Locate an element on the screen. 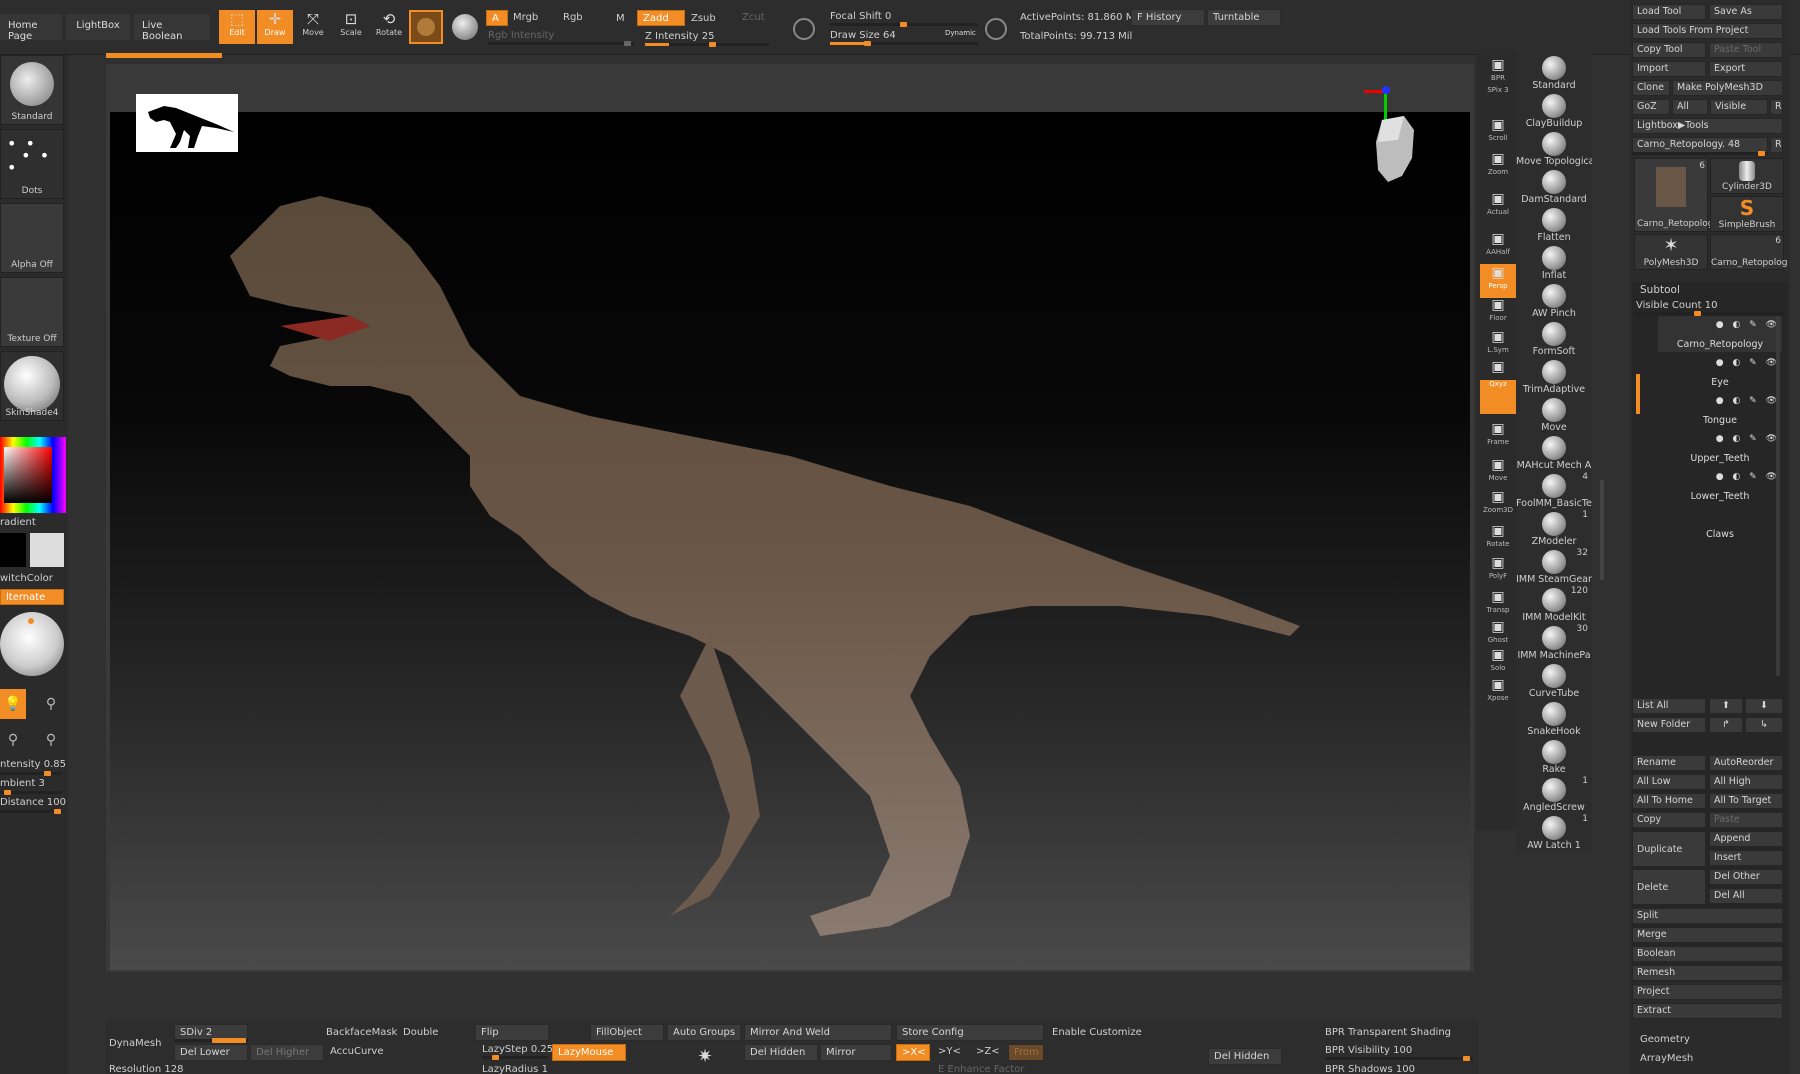  color-picker is located at coordinates (33, 475).